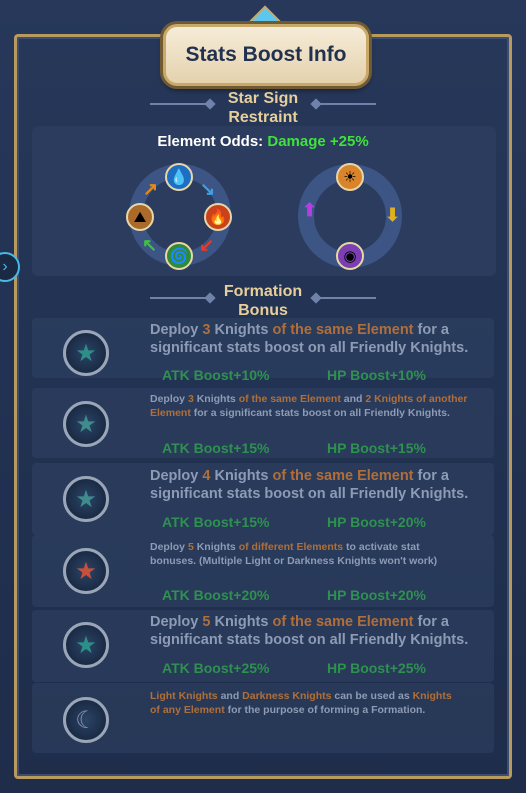 The height and width of the screenshot is (793, 526). What do you see at coordinates (184, 696) in the screenshot?
I see `desc-element: Light Knights` at bounding box center [184, 696].